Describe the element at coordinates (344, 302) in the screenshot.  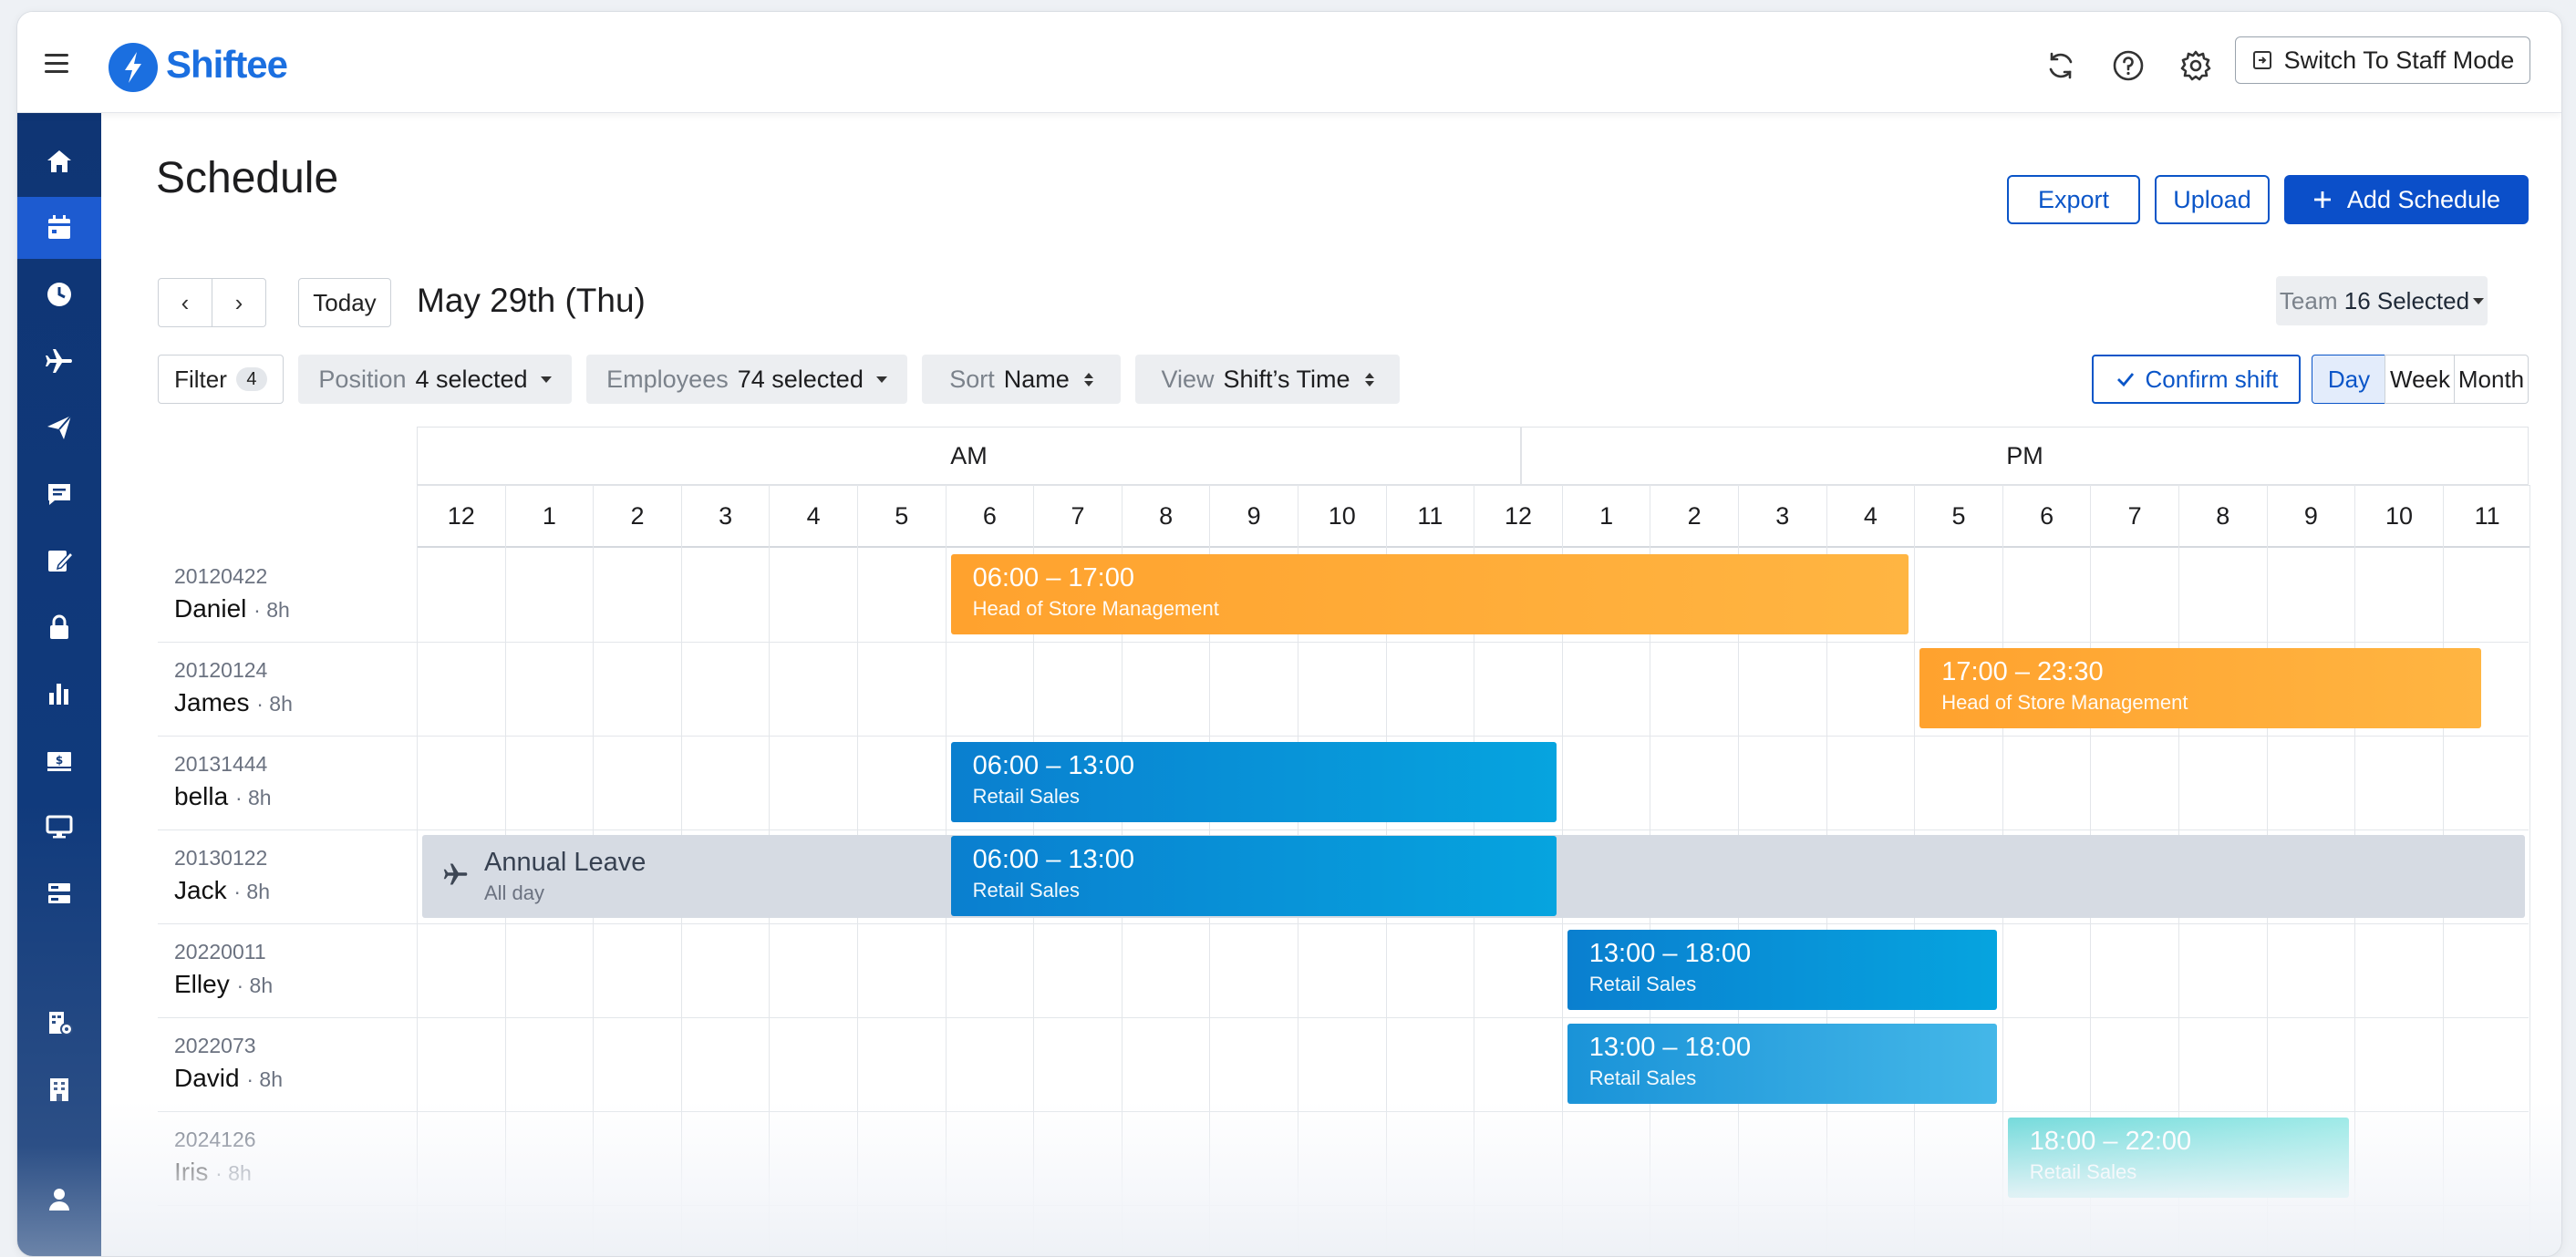
I see `today-button: Today` at that location.